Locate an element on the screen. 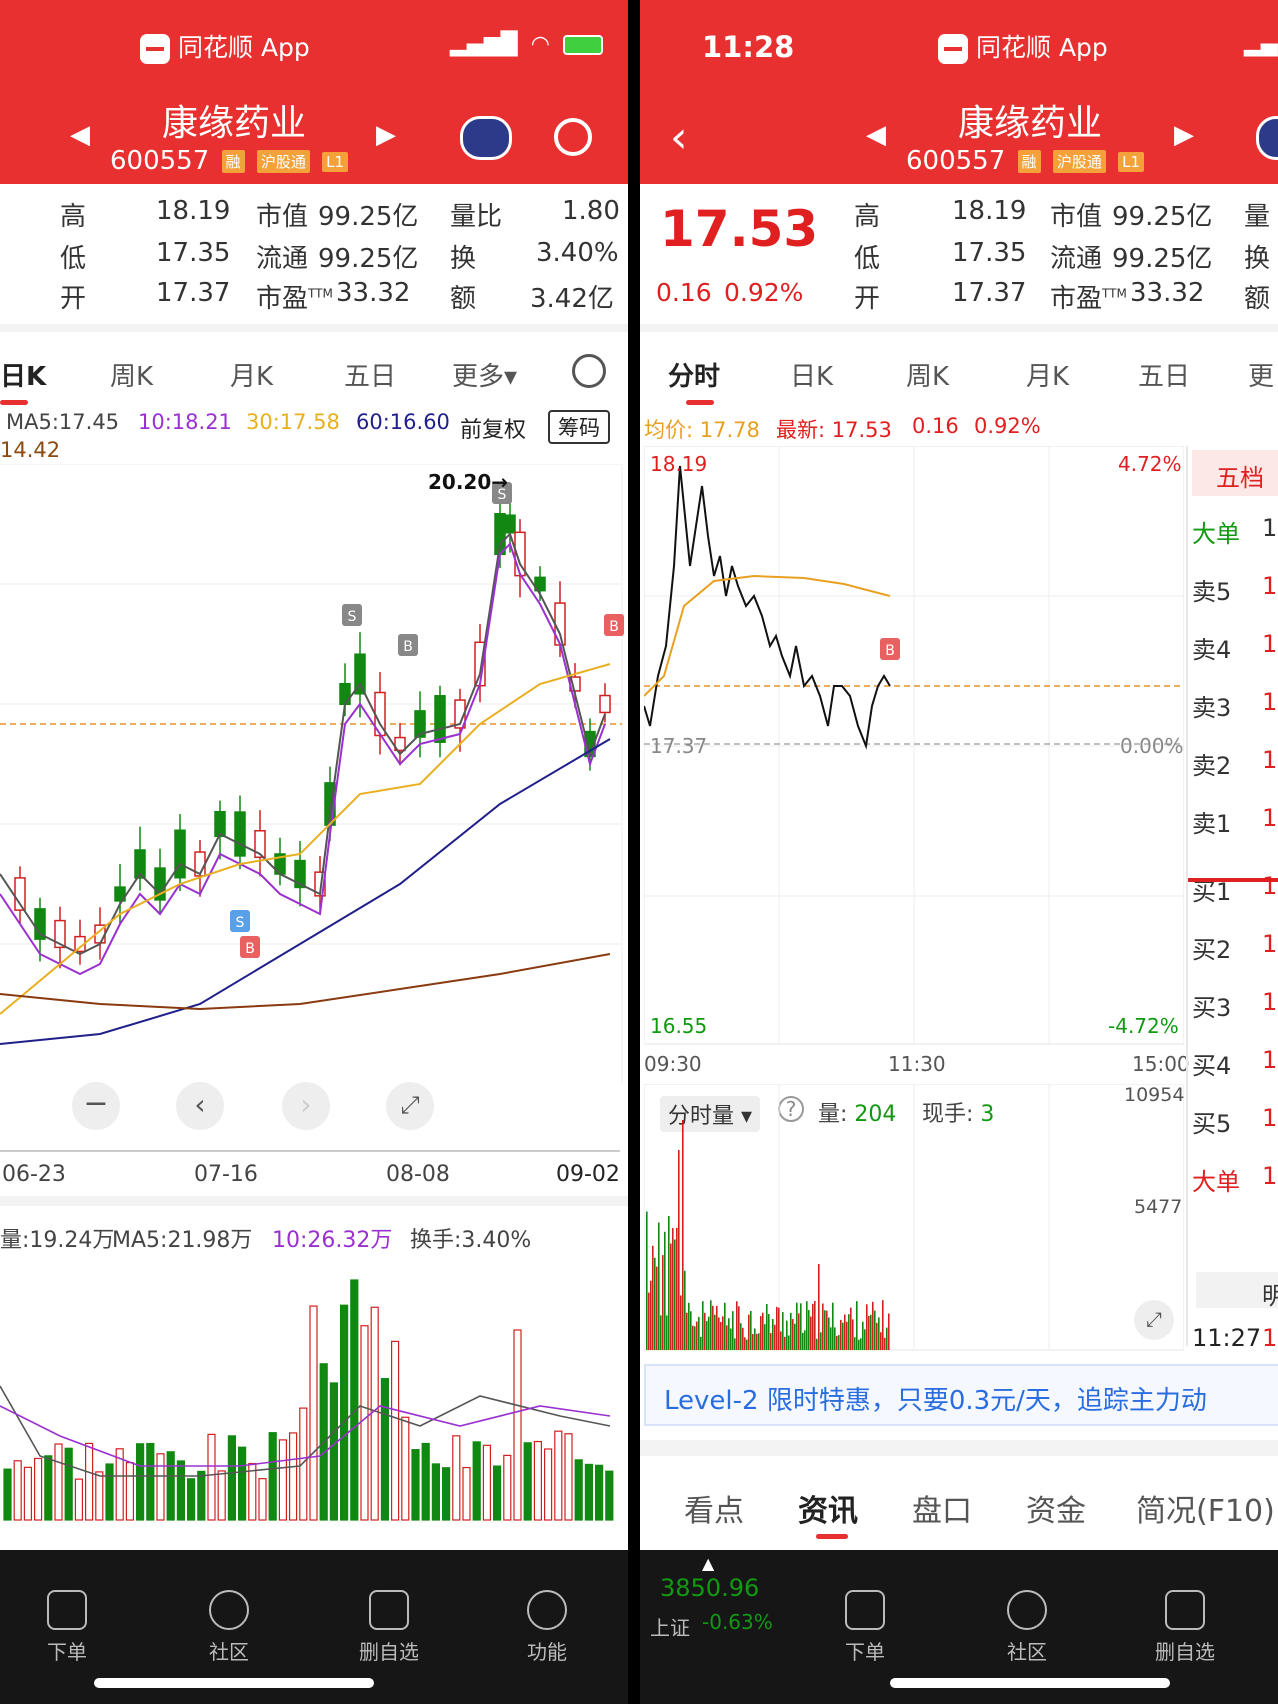 This screenshot has width=1278, height=1704. chip-button: 筹码 is located at coordinates (579, 427).